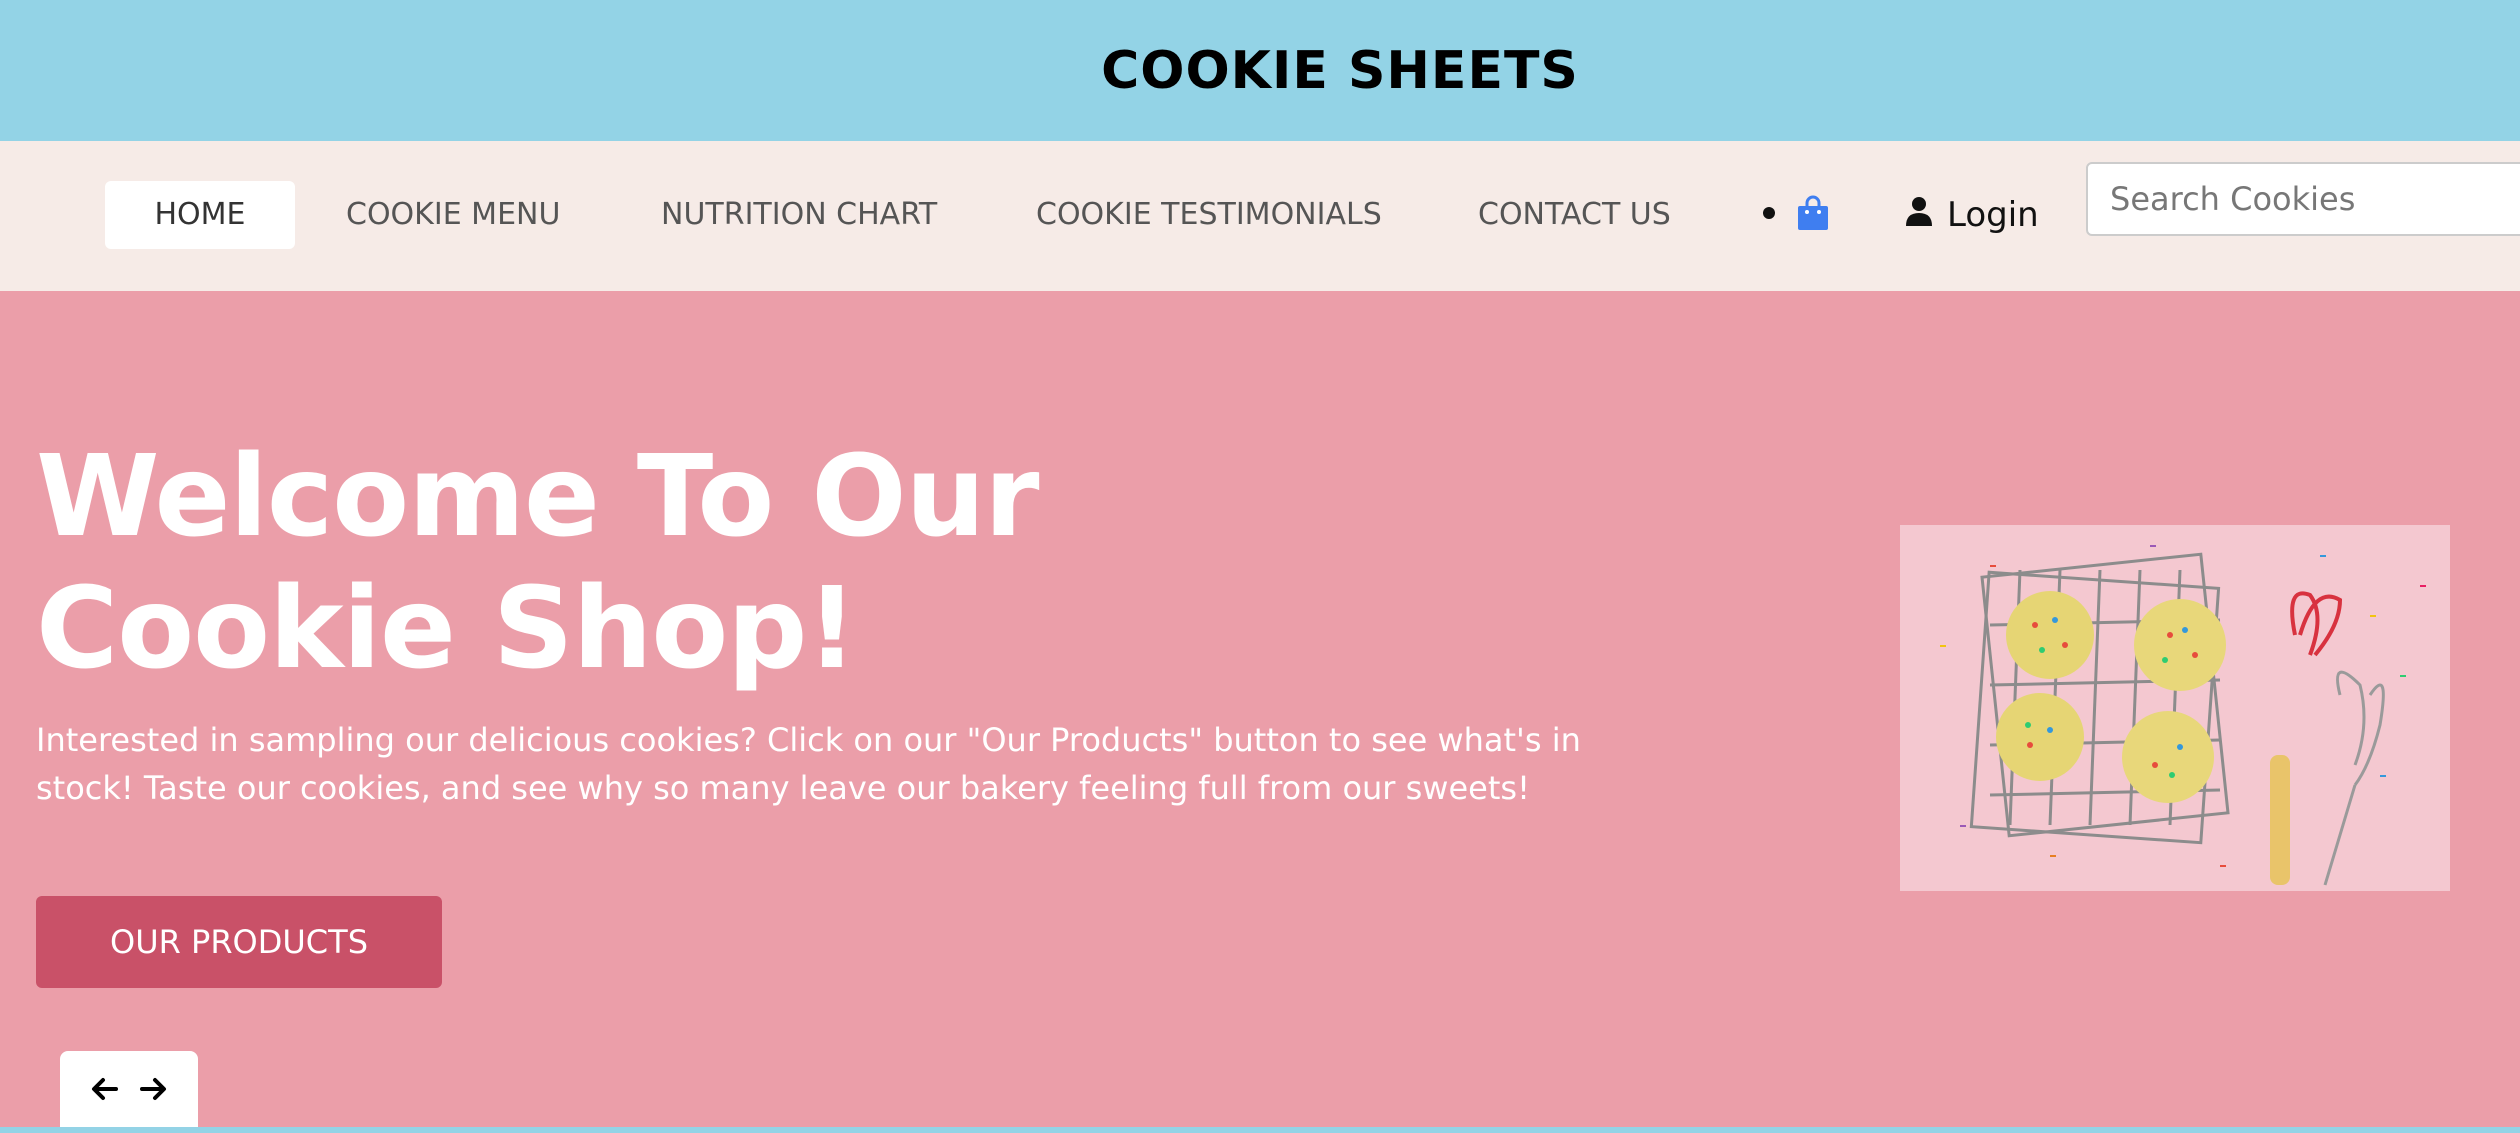  Describe the element at coordinates (200, 215) in the screenshot. I see `nav-item-home: HOME` at that location.